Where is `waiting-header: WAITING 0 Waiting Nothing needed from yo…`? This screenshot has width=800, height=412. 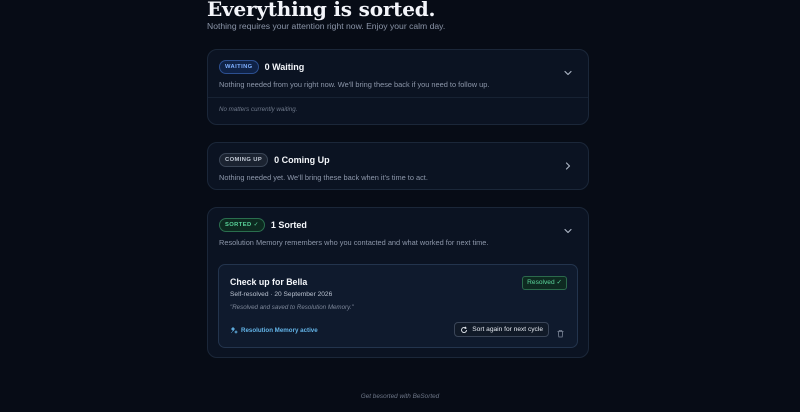
waiting-header: WAITING 0 Waiting Nothing needed from yo… is located at coordinates (398, 74).